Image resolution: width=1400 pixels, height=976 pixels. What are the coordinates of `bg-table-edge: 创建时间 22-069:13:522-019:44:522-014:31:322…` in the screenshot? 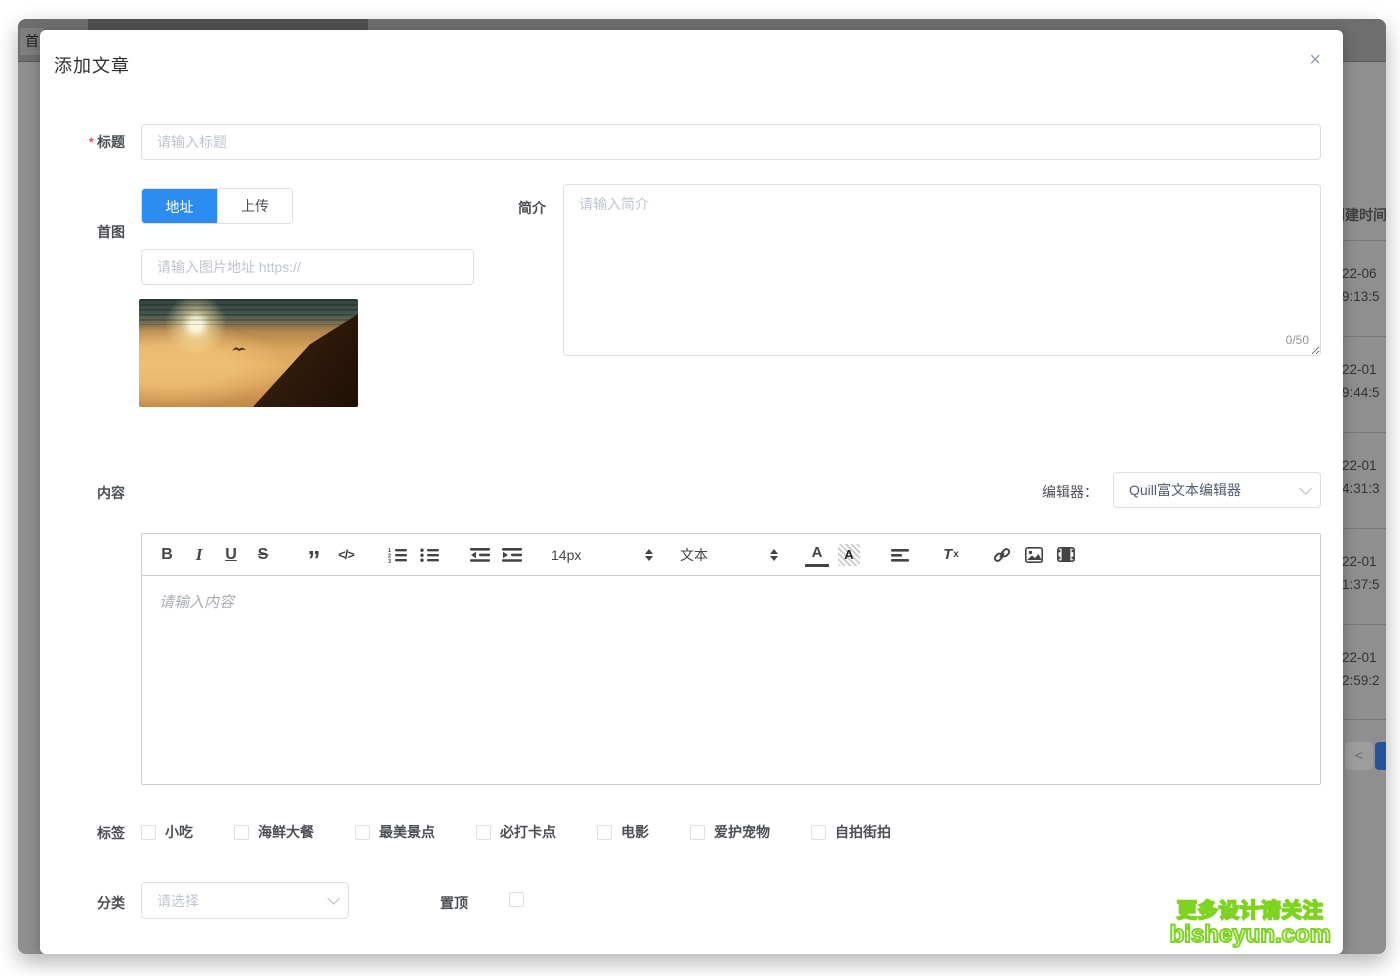 It's located at (1364, 508).